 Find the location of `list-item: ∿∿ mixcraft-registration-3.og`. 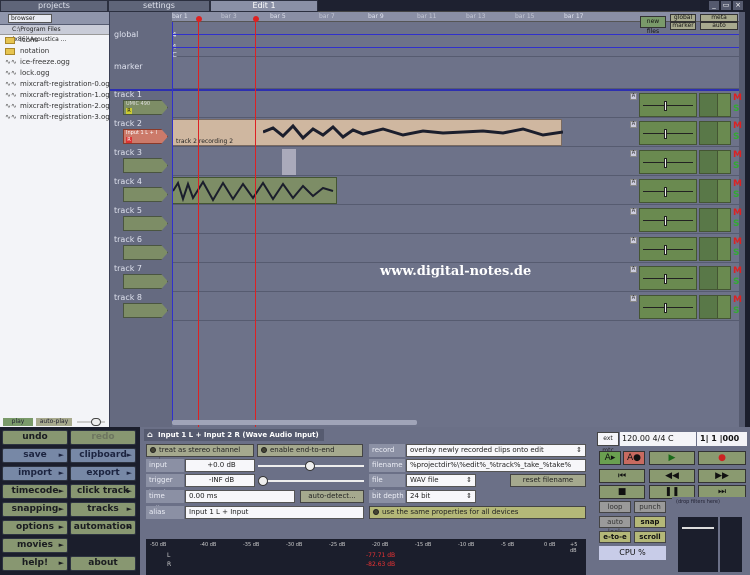

list-item: ∿∿ mixcraft-registration-3.og is located at coordinates (54, 117).